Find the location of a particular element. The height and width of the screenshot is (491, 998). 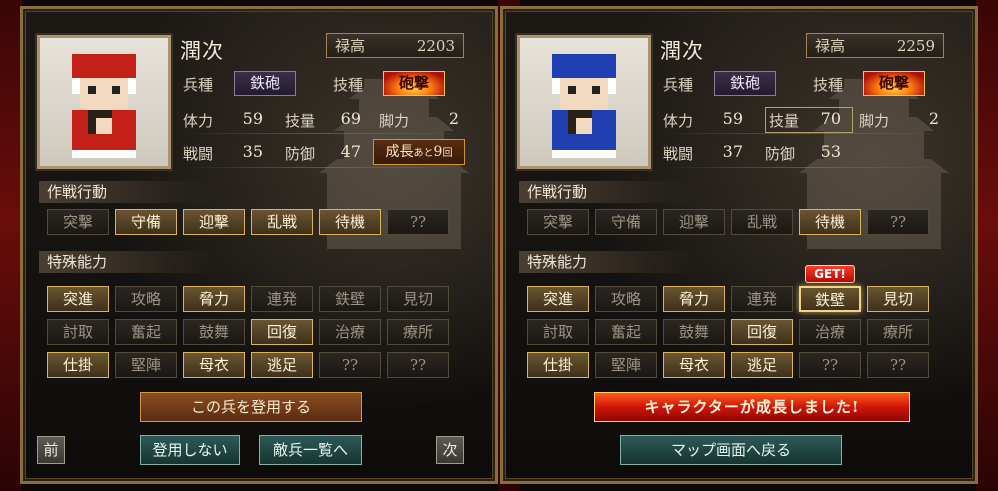

growth-remaining-badge: 成長あと9回 is located at coordinates (419, 152).